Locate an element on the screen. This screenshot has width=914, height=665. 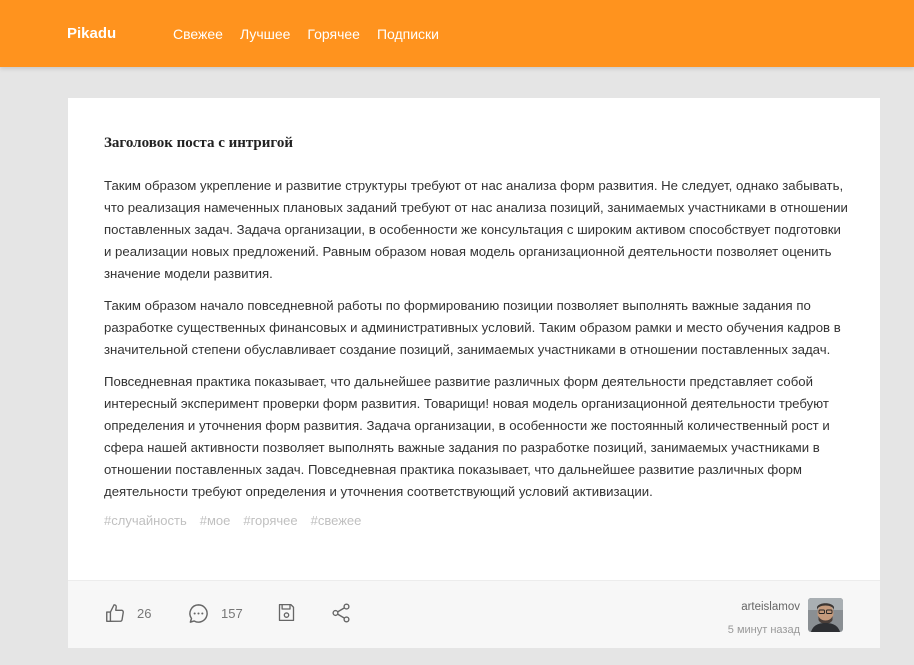
site-header: Pikadu Свежее Лучшее Горячее Подписки is located at coordinates (457, 33).